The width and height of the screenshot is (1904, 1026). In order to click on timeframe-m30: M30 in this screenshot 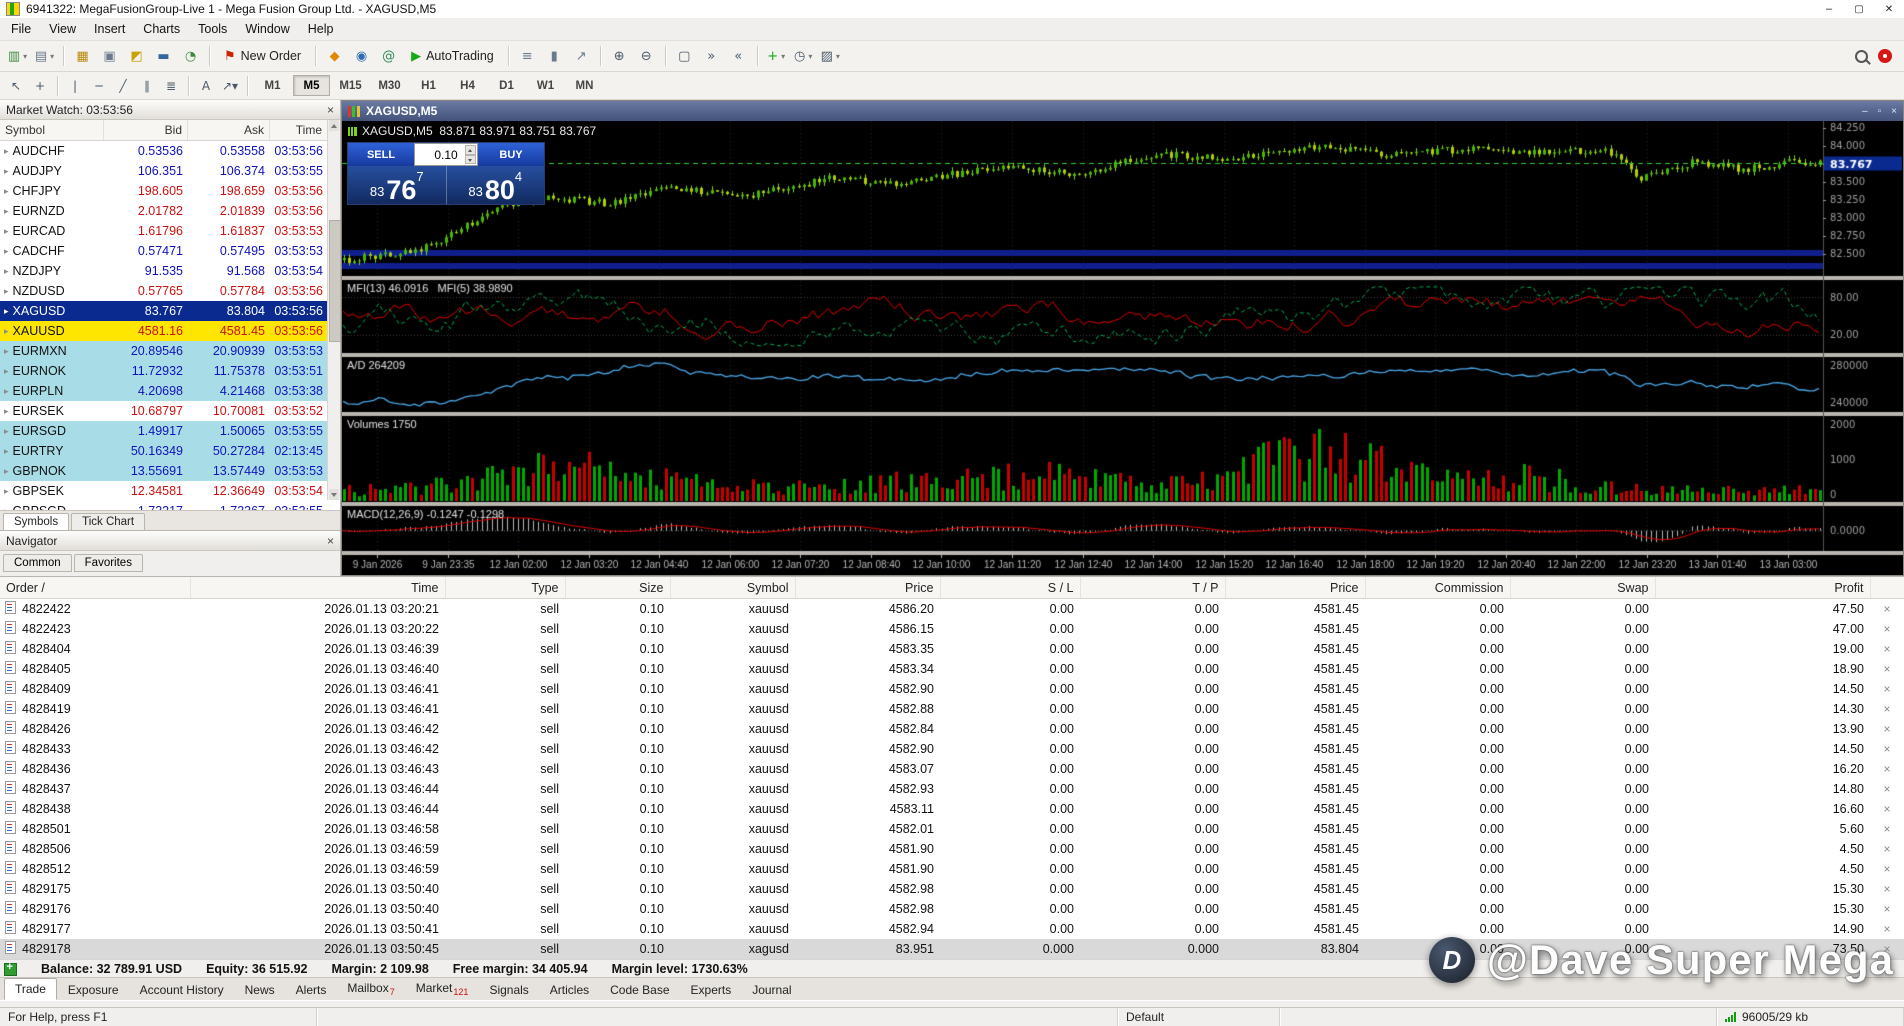, I will do `click(389, 85)`.